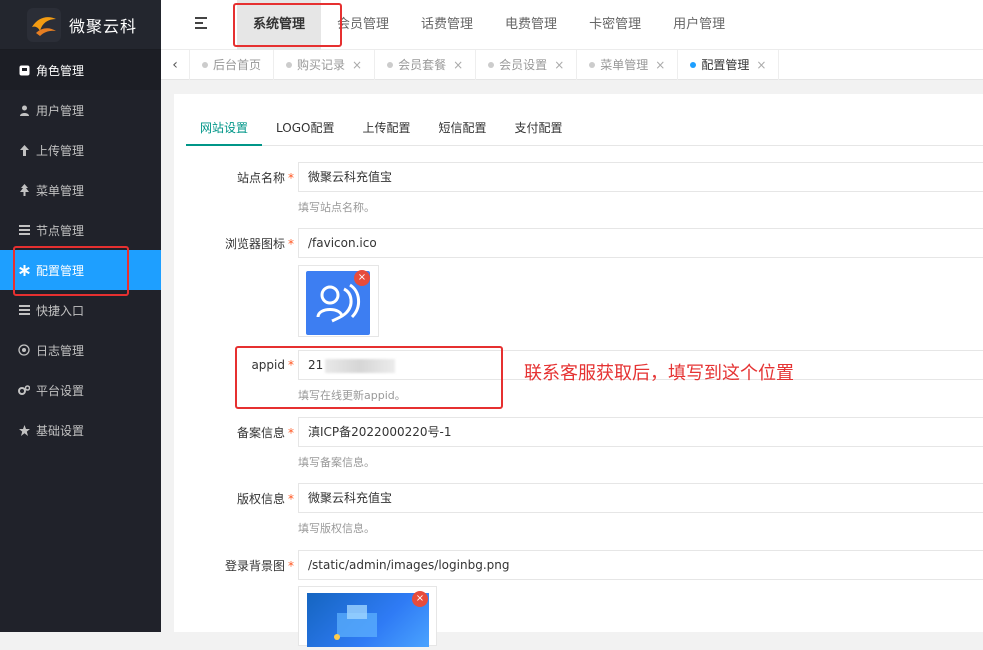  Describe the element at coordinates (336, 207) in the screenshot. I see `site-name-hint: 填写站点名称。` at that location.